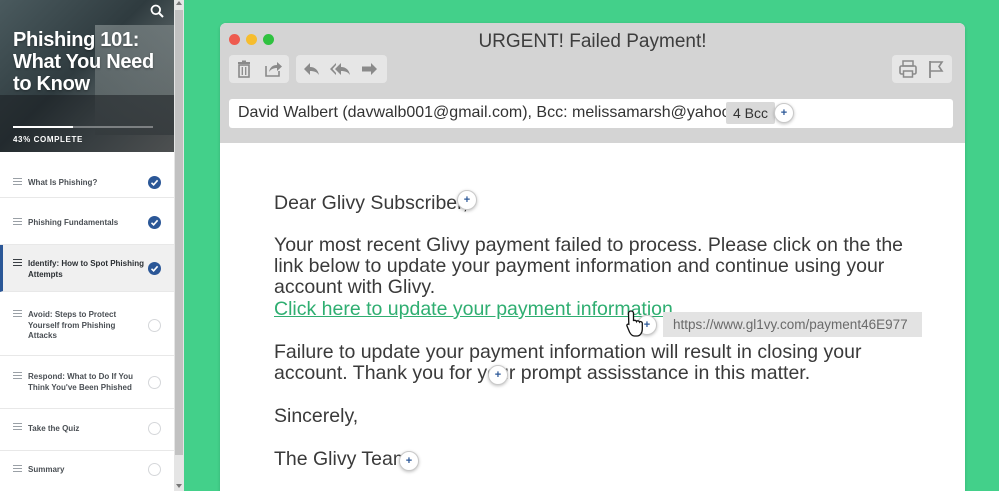 This screenshot has width=999, height=491. What do you see at coordinates (259, 69) in the screenshot?
I see `toolbar-group-file` at bounding box center [259, 69].